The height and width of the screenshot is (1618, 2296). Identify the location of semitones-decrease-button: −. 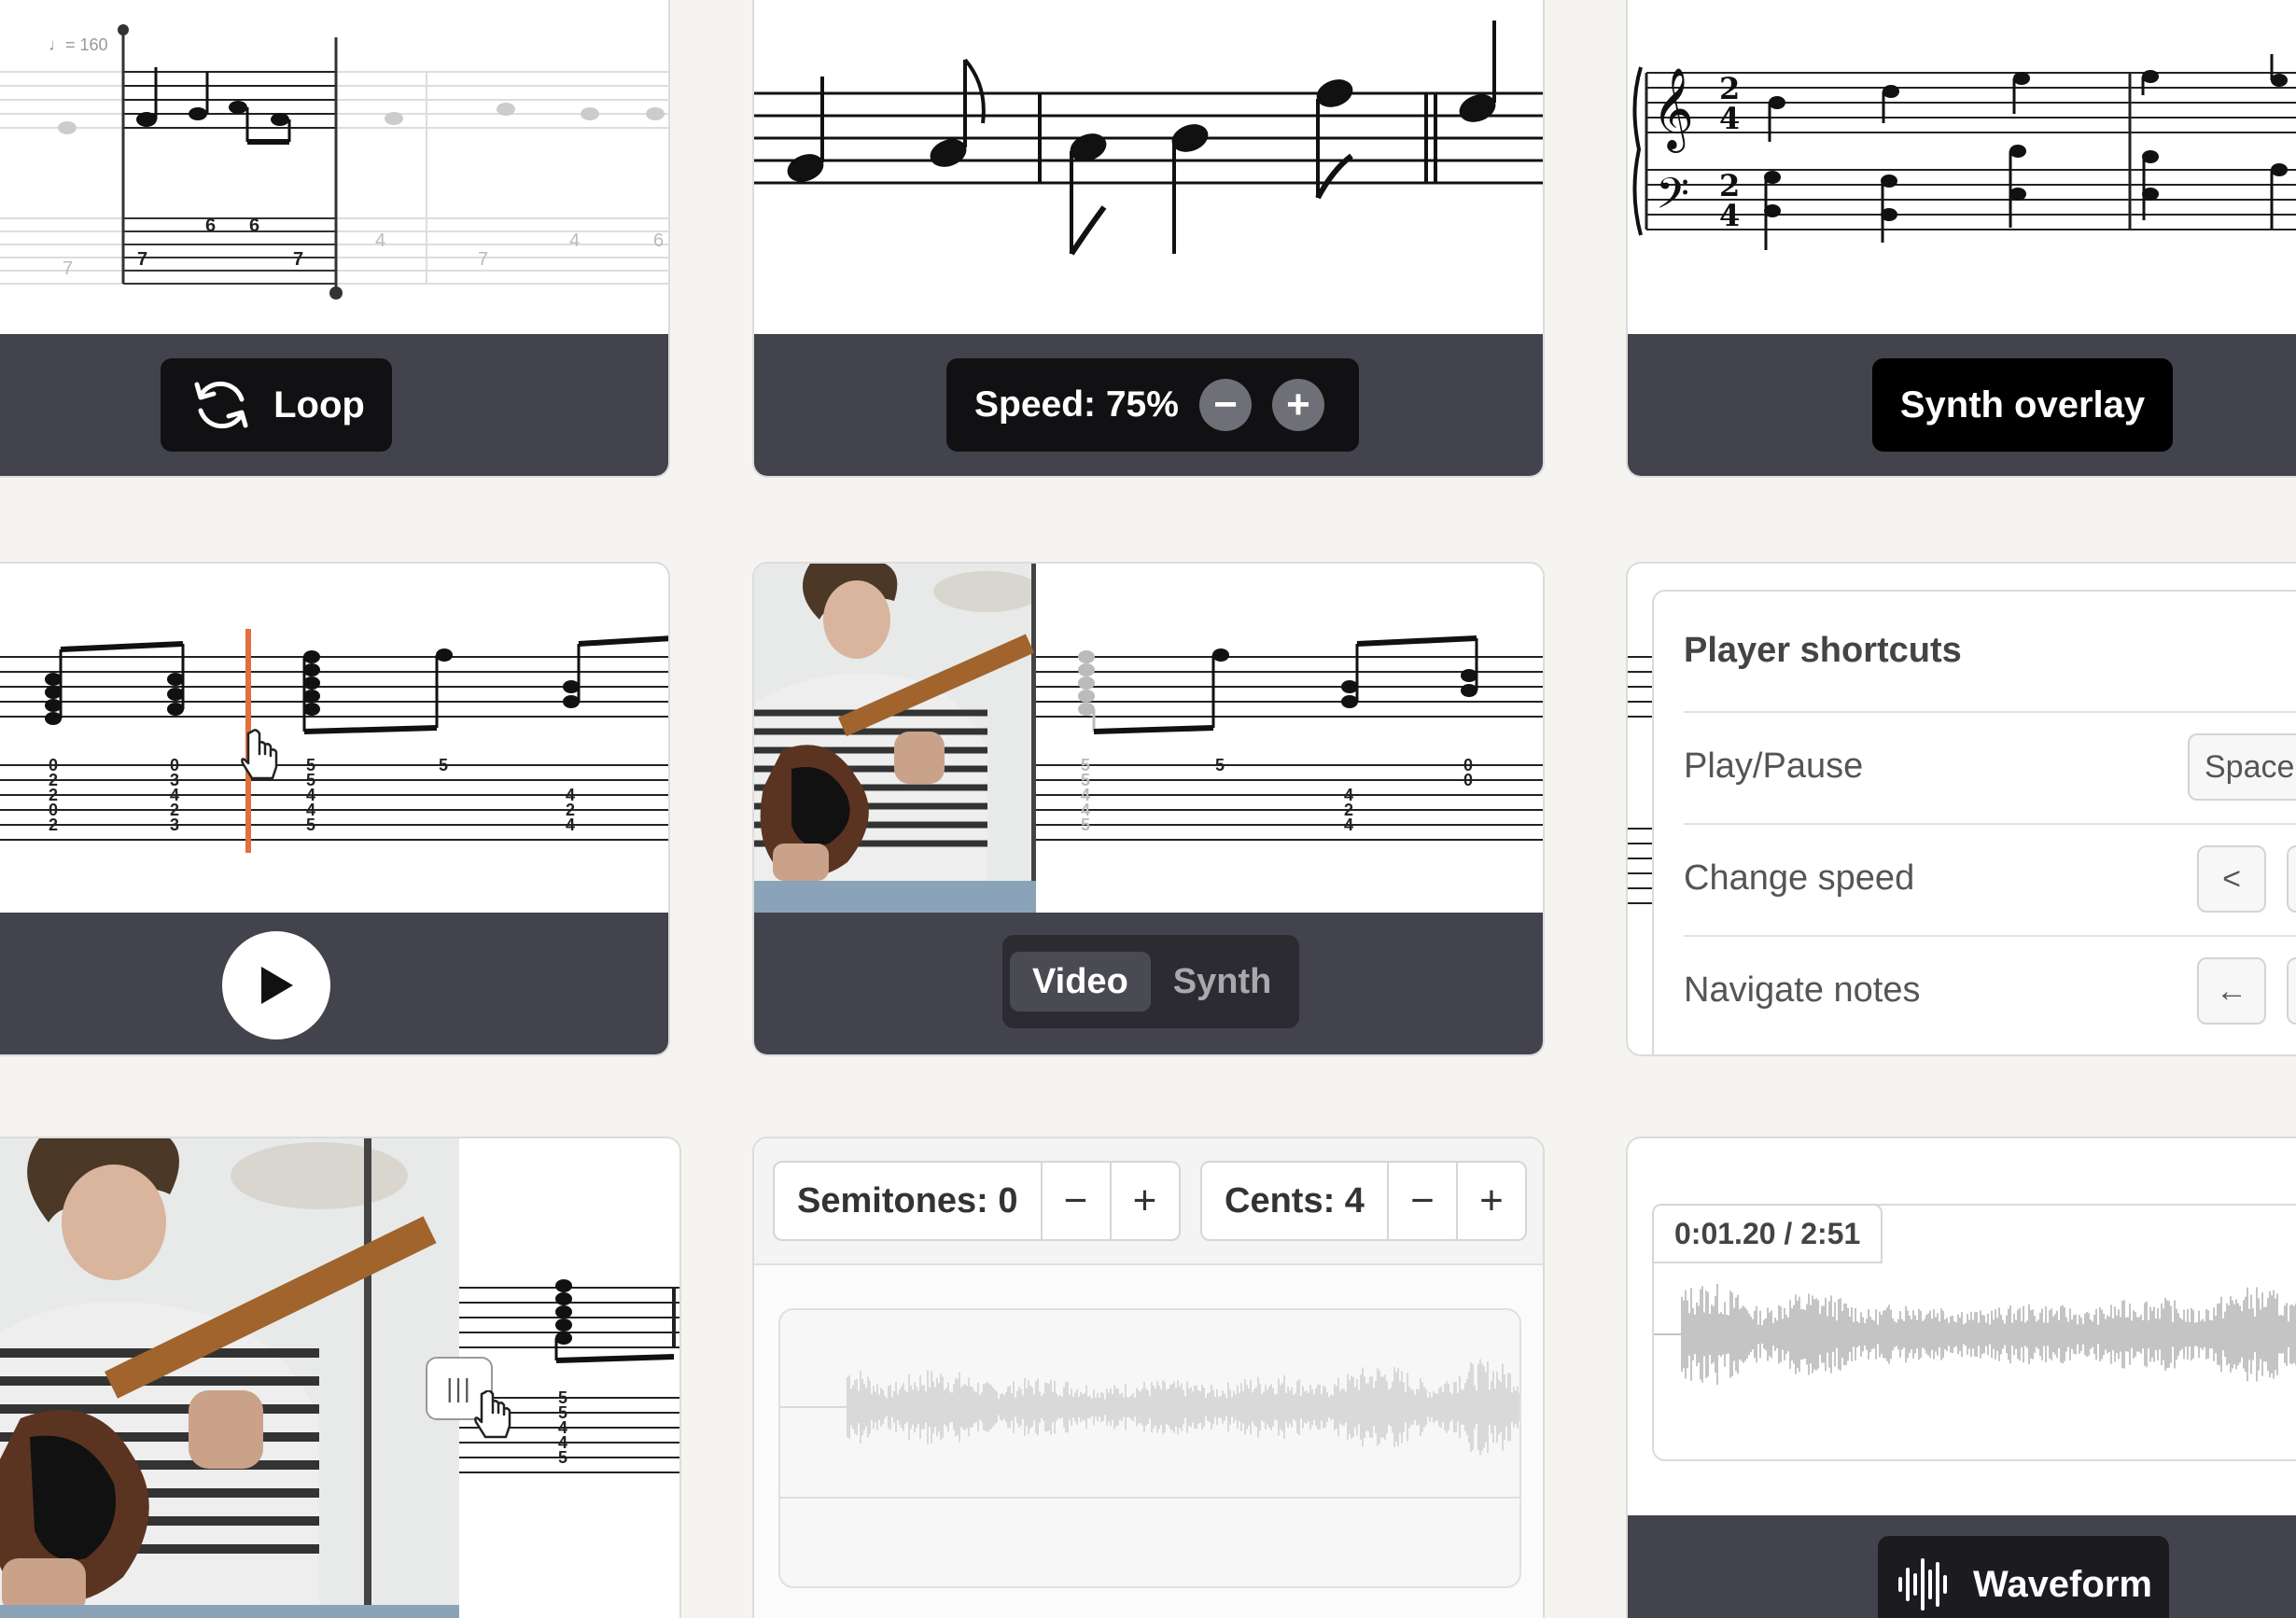
(1075, 1201).